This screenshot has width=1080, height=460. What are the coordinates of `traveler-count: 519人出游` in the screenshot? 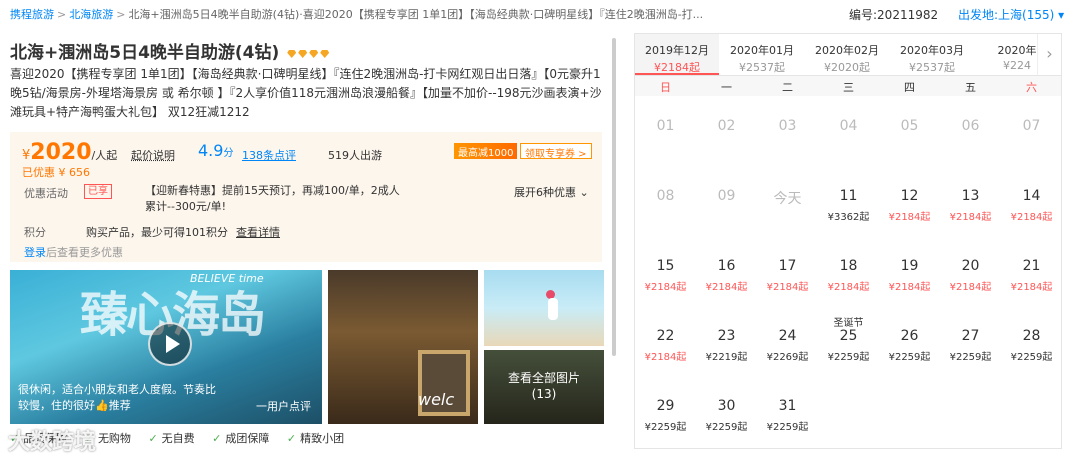 It's located at (355, 155).